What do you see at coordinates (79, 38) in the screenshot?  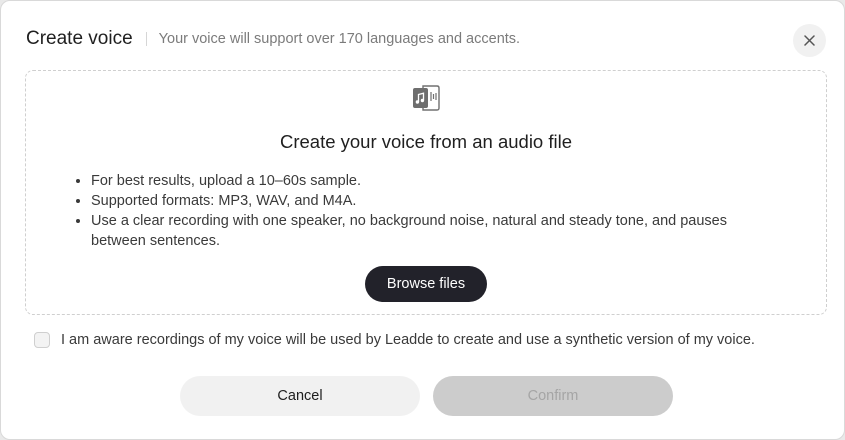 I see `dialog-title: Create voice` at bounding box center [79, 38].